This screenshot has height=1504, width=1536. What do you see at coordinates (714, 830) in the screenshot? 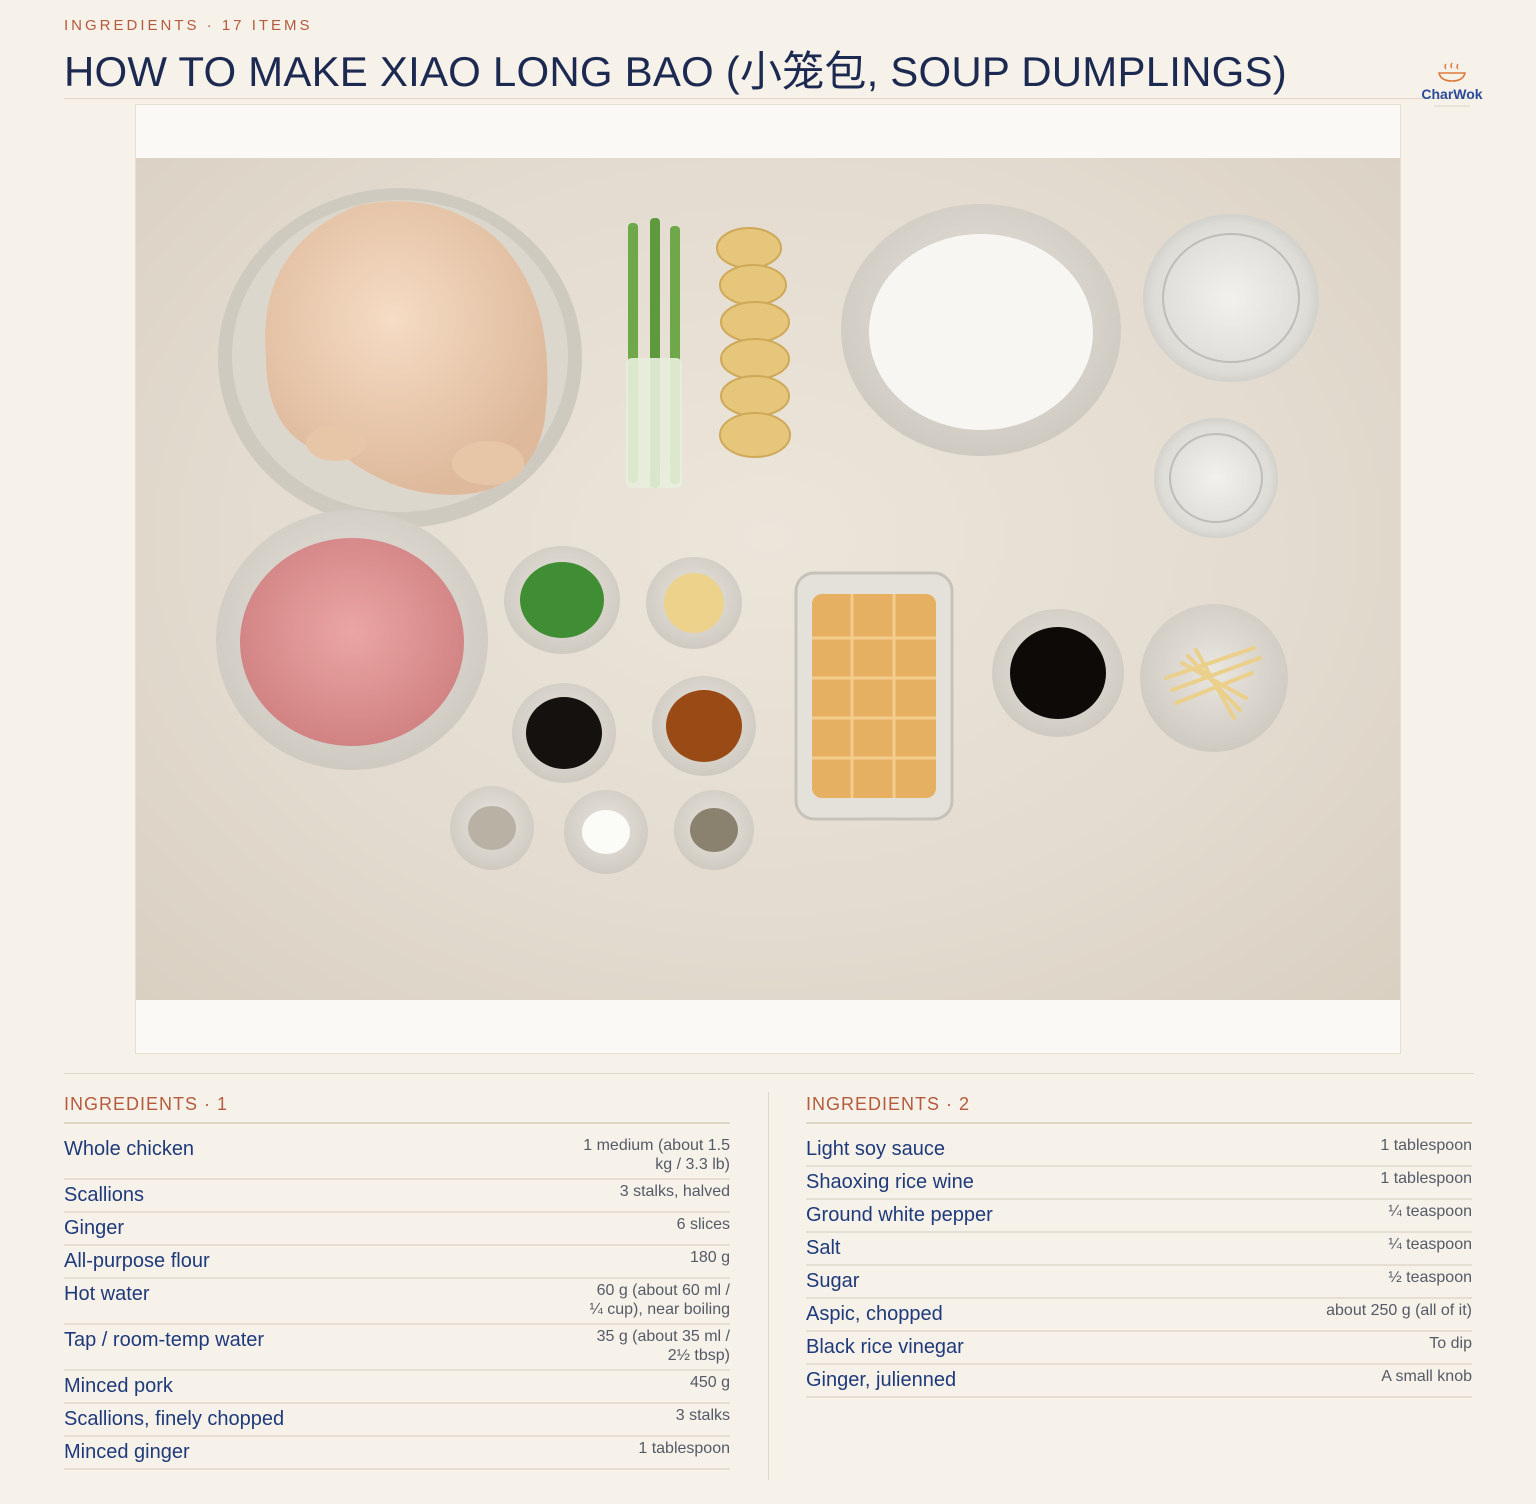
I see `sugar-bowl` at bounding box center [714, 830].